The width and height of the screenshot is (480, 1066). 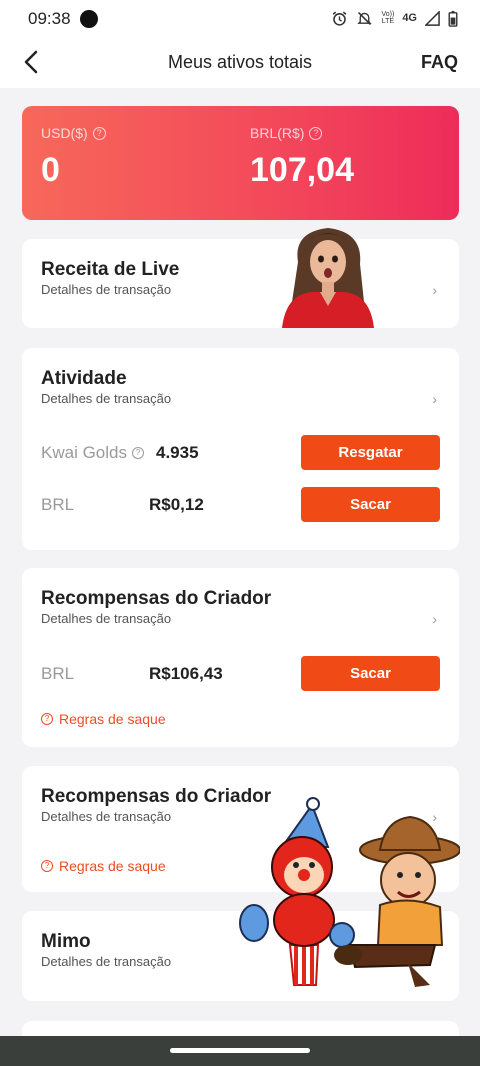 I want to click on brl-value: 107,04, so click(x=302, y=170).